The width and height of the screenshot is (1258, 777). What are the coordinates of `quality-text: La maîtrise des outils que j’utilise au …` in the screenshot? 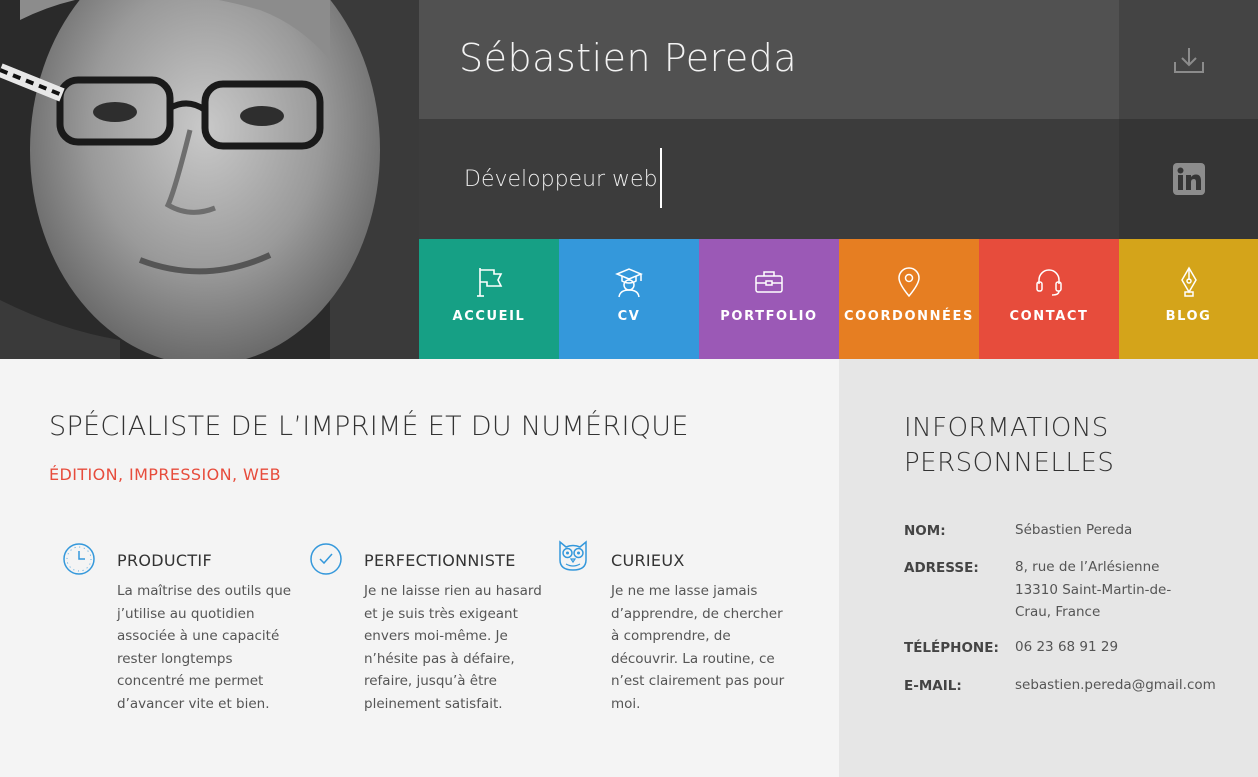 It's located at (204, 647).